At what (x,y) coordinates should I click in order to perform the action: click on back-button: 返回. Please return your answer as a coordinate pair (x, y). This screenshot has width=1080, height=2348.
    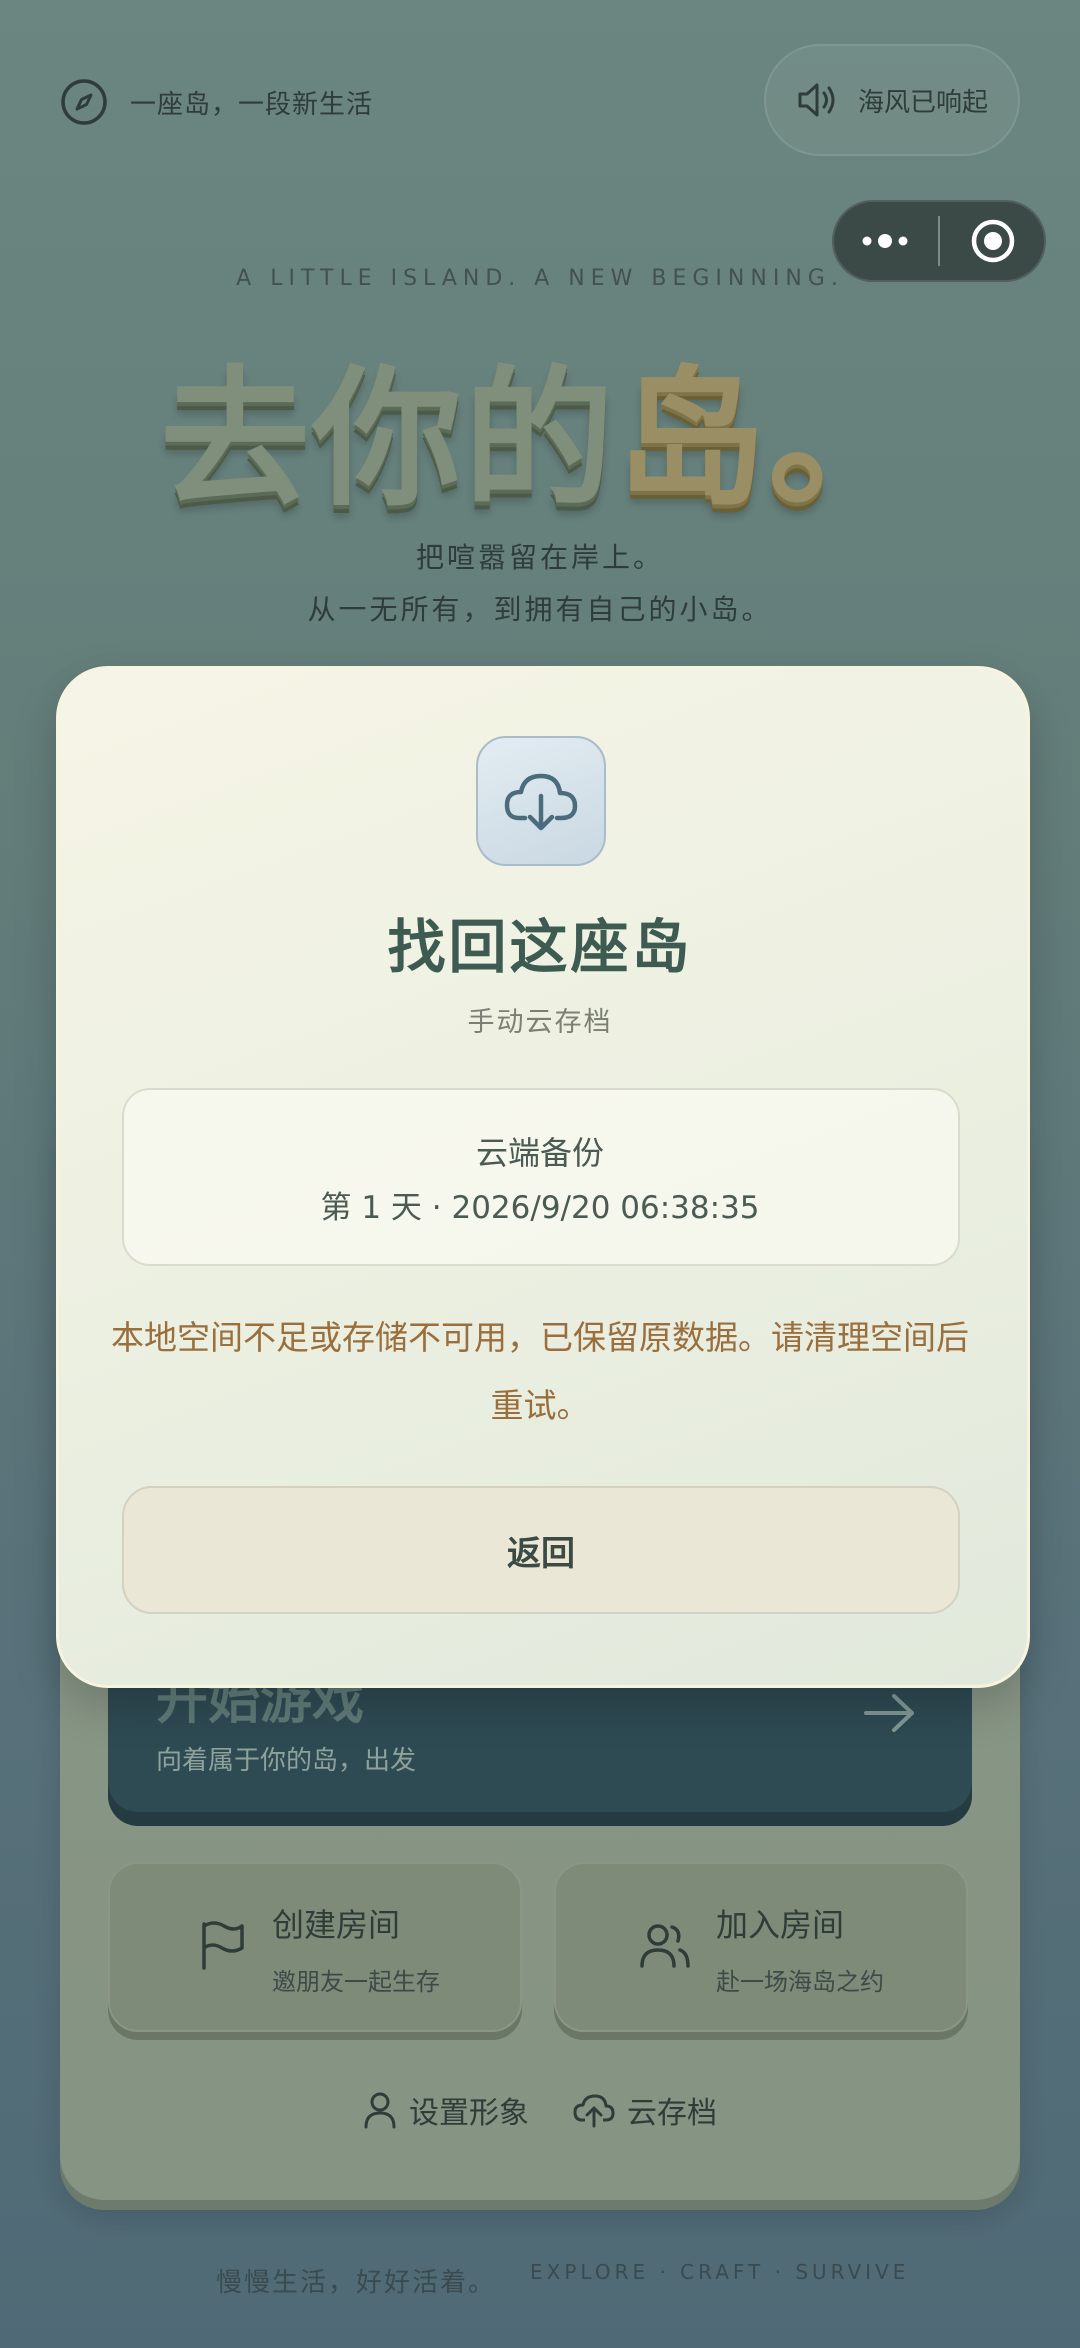
    Looking at the image, I should click on (541, 1550).